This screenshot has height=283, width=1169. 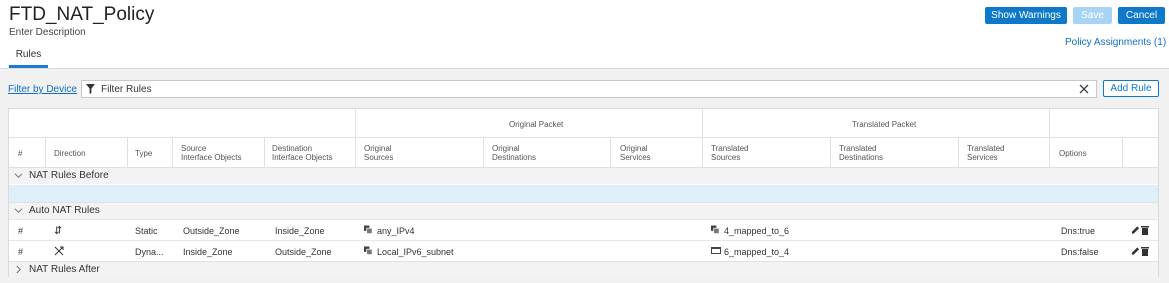 What do you see at coordinates (1073, 153) in the screenshot?
I see `column-header-options: Options` at bounding box center [1073, 153].